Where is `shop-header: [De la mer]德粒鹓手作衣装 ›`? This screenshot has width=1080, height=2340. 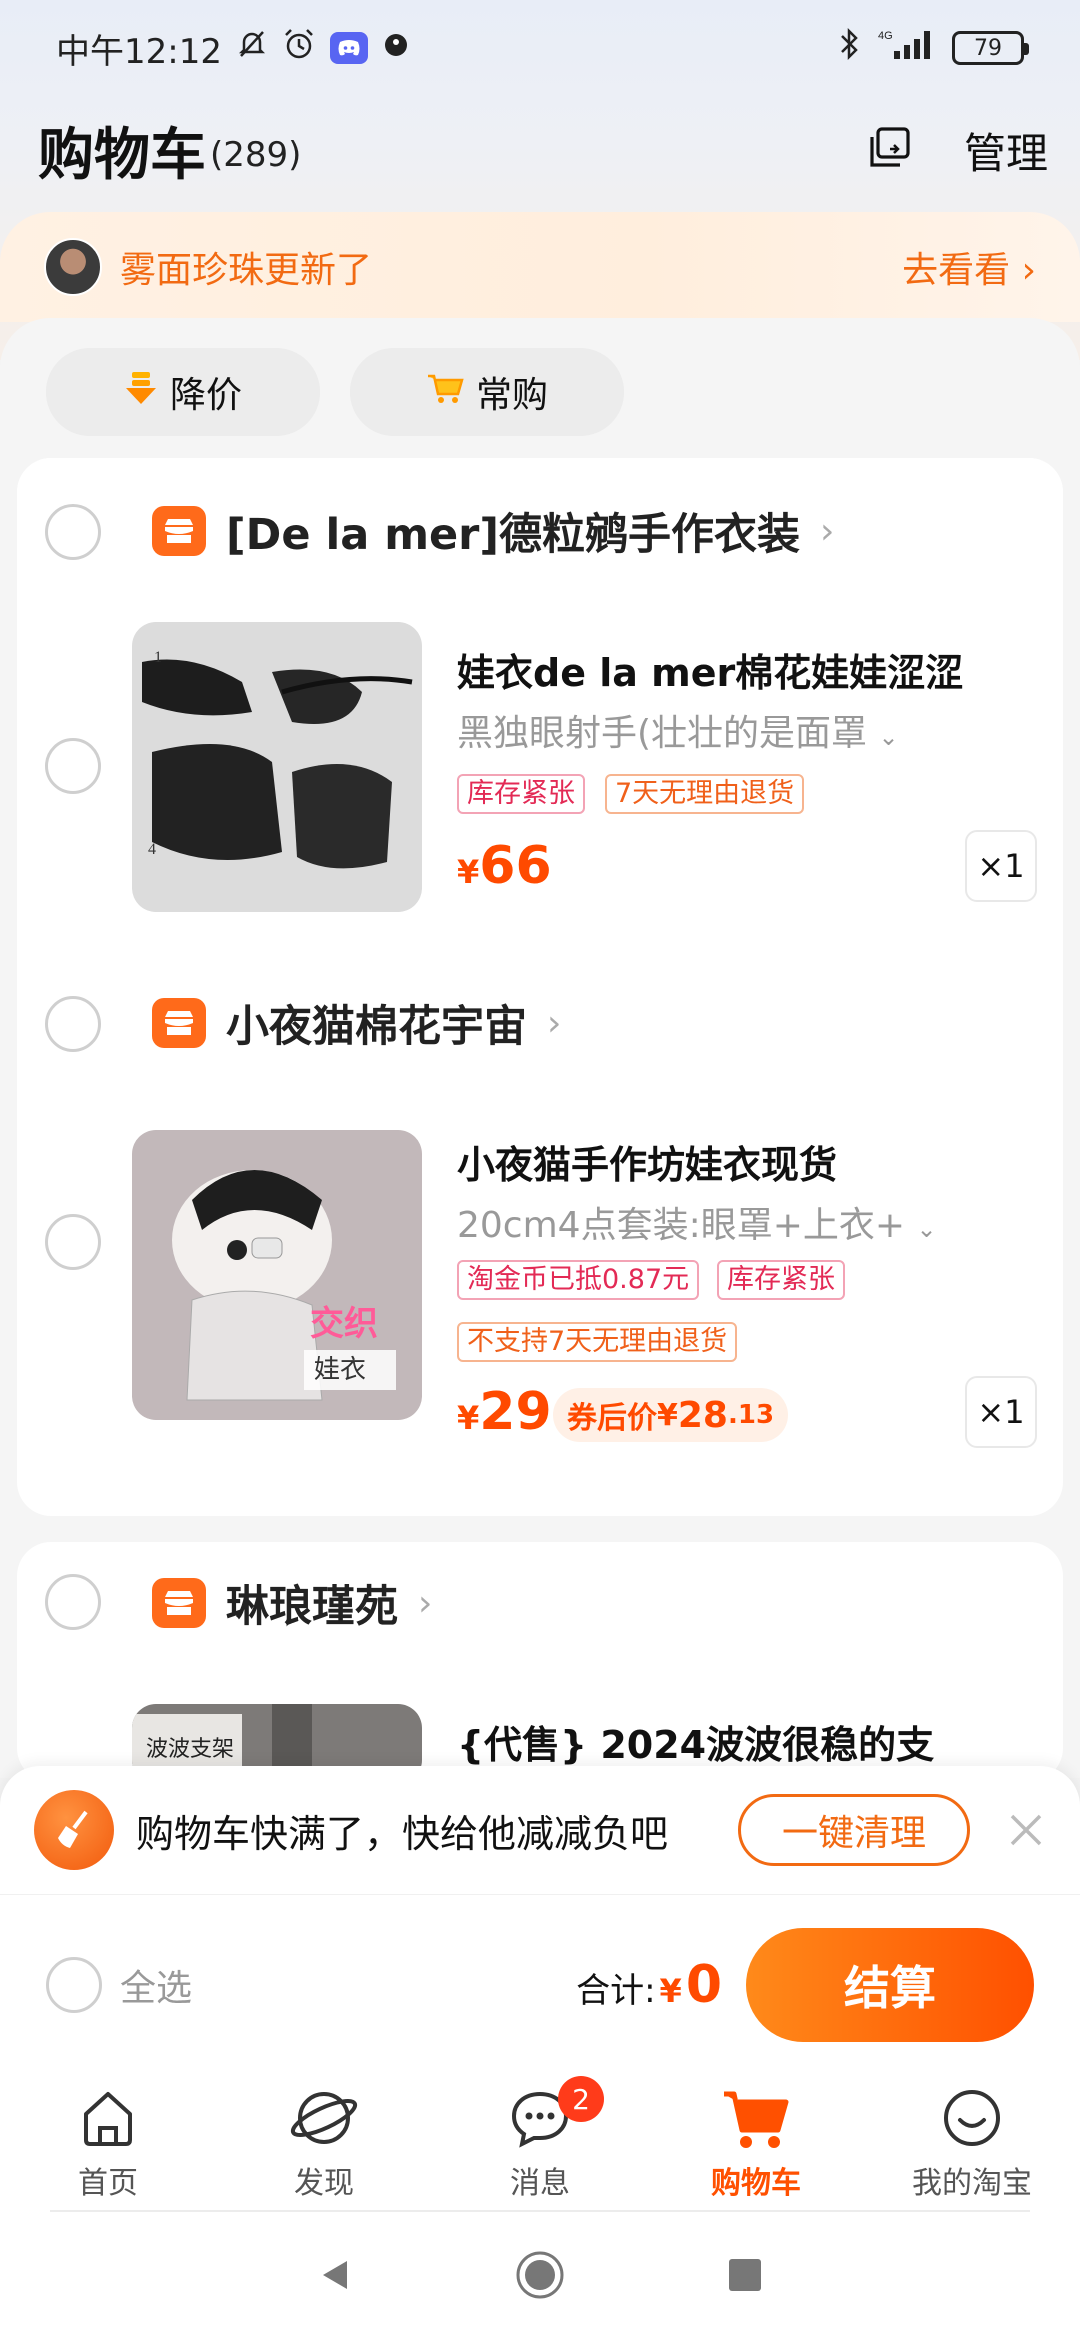 shop-header: [De la mer]德粒鹓手作衣装 › is located at coordinates (493, 531).